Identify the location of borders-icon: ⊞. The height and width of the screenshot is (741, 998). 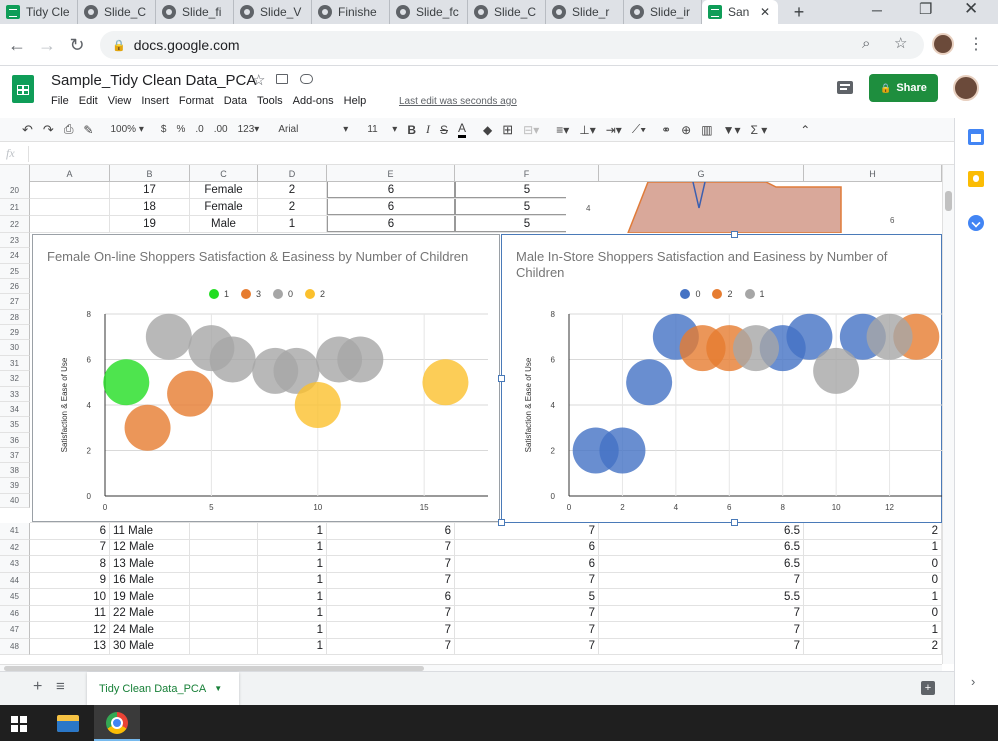
(507, 130).